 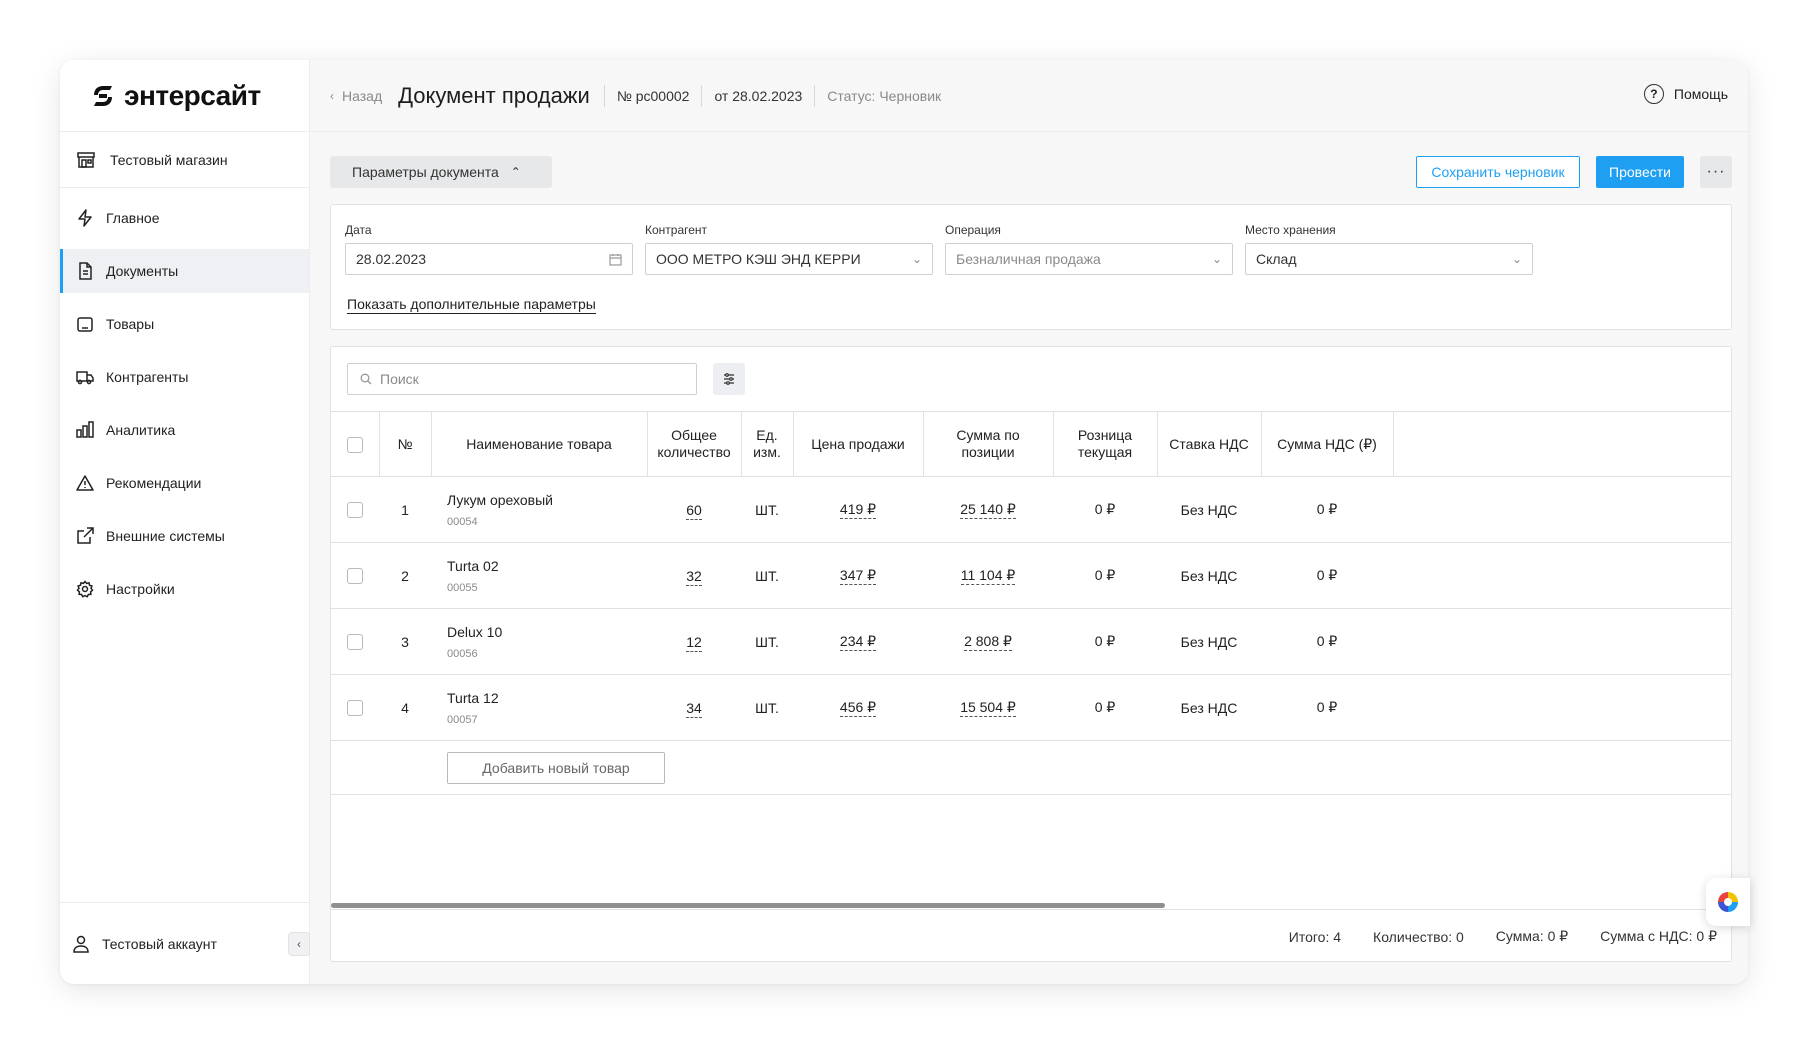 What do you see at coordinates (858, 642) in the screenshot?
I see `price-value: 234 ₽` at bounding box center [858, 642].